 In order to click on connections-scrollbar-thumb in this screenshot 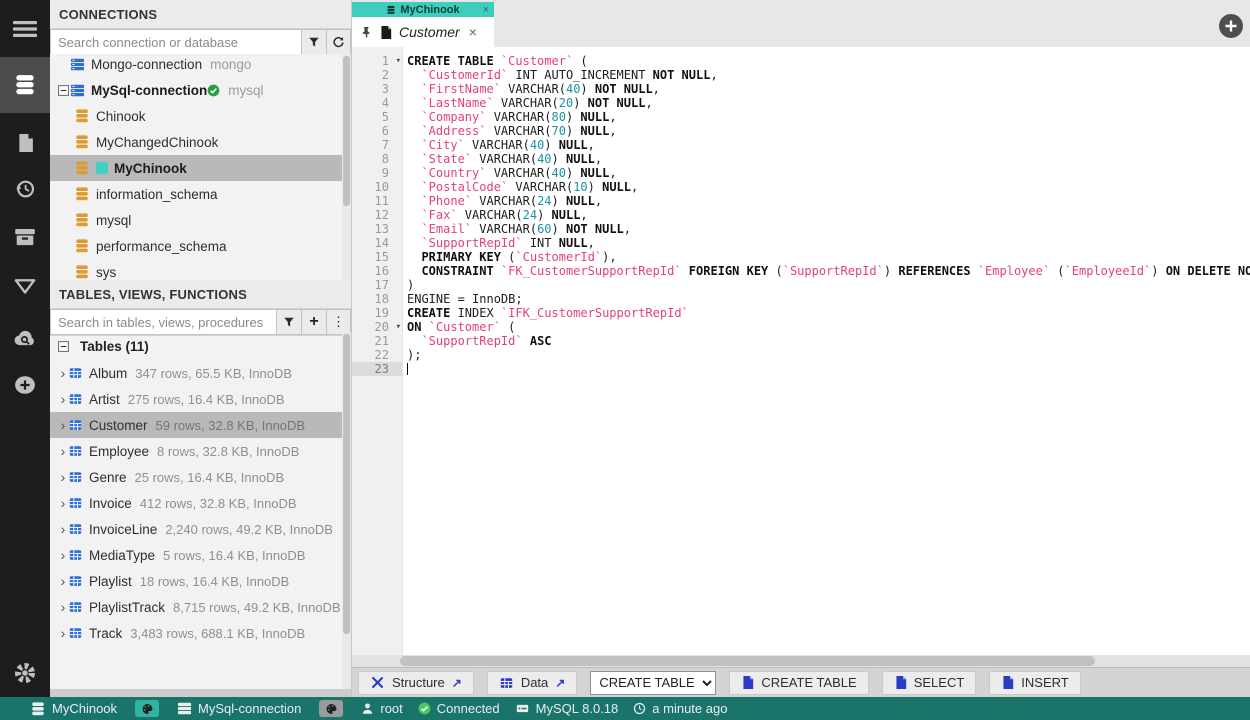, I will do `click(346, 131)`.